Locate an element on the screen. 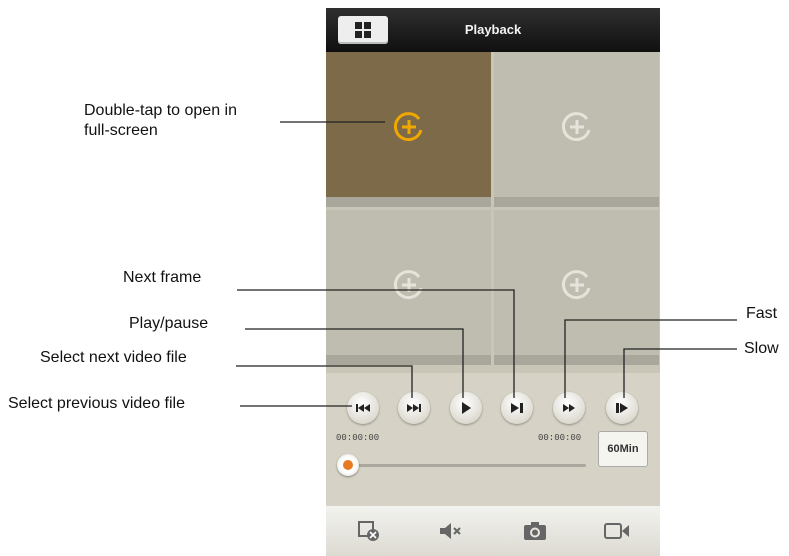  label-select-previous: Select previous video file is located at coordinates (96, 403).